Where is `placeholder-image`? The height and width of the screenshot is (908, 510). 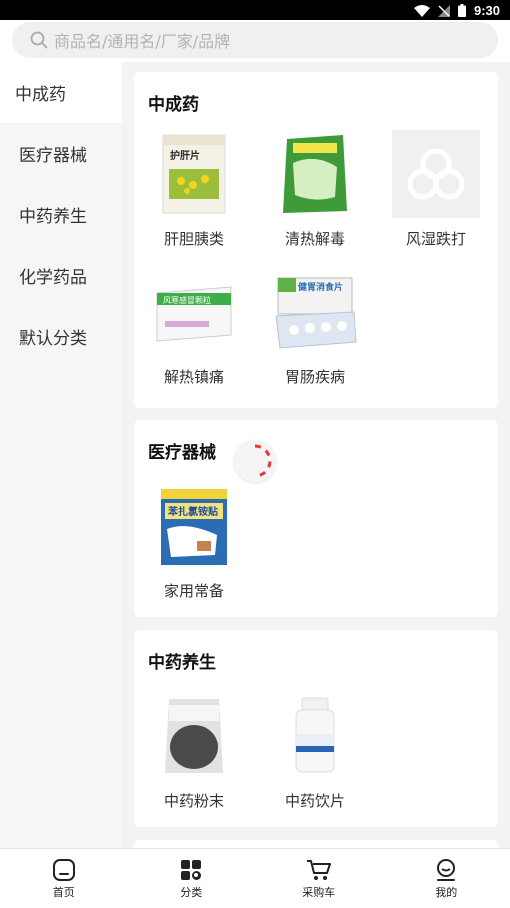 placeholder-image is located at coordinates (436, 174).